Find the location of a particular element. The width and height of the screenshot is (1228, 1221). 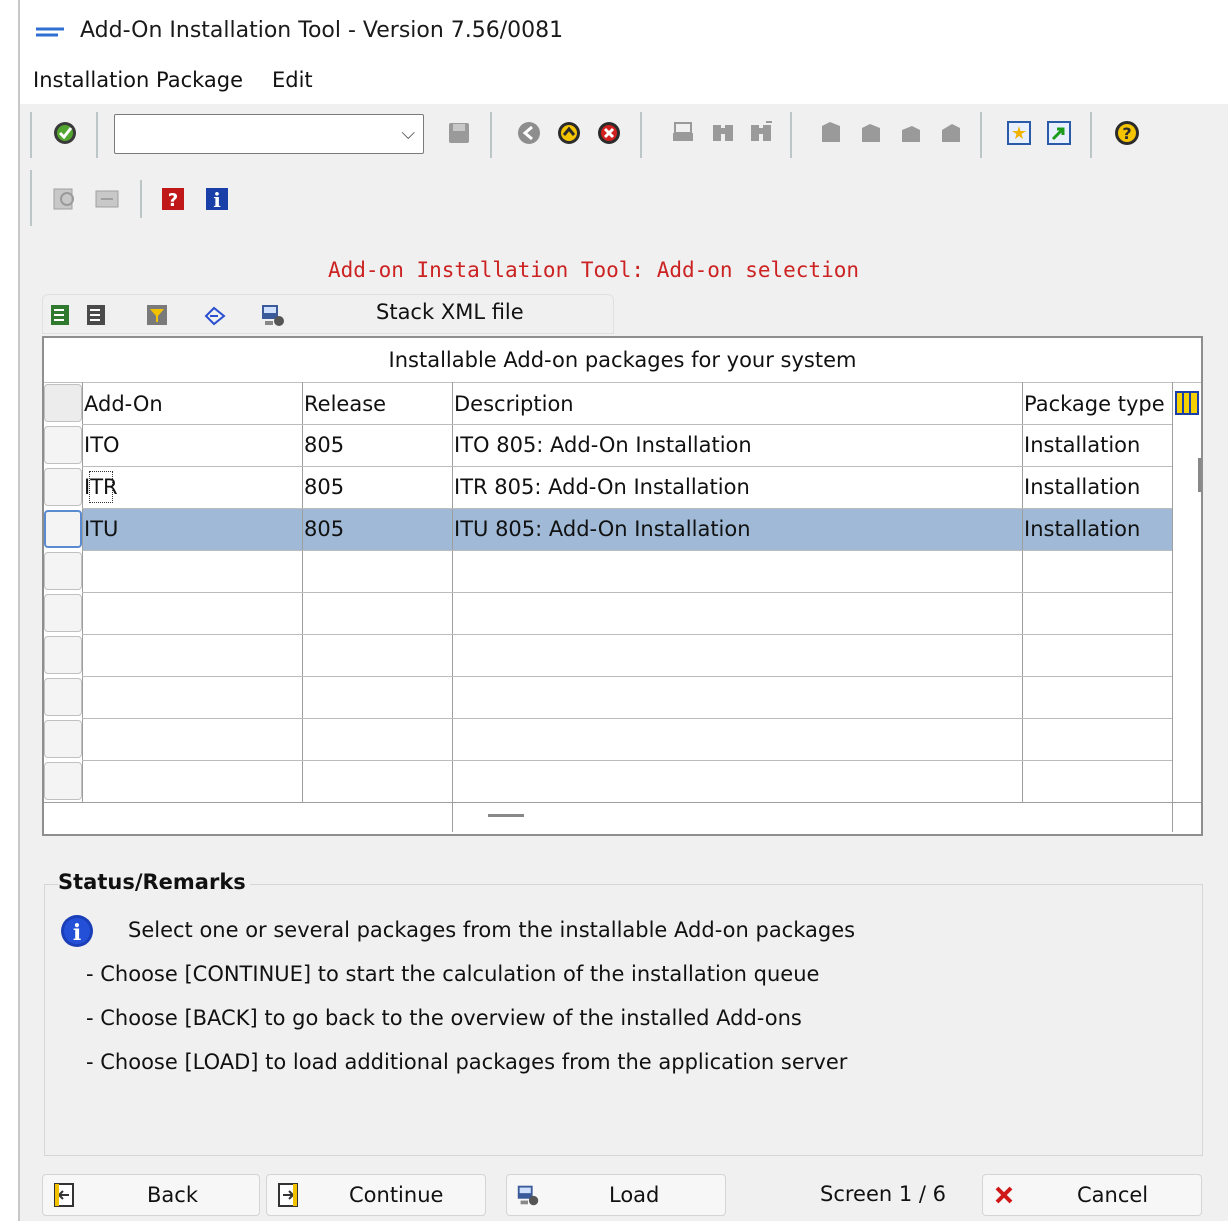

print-icon is located at coordinates (683, 133).